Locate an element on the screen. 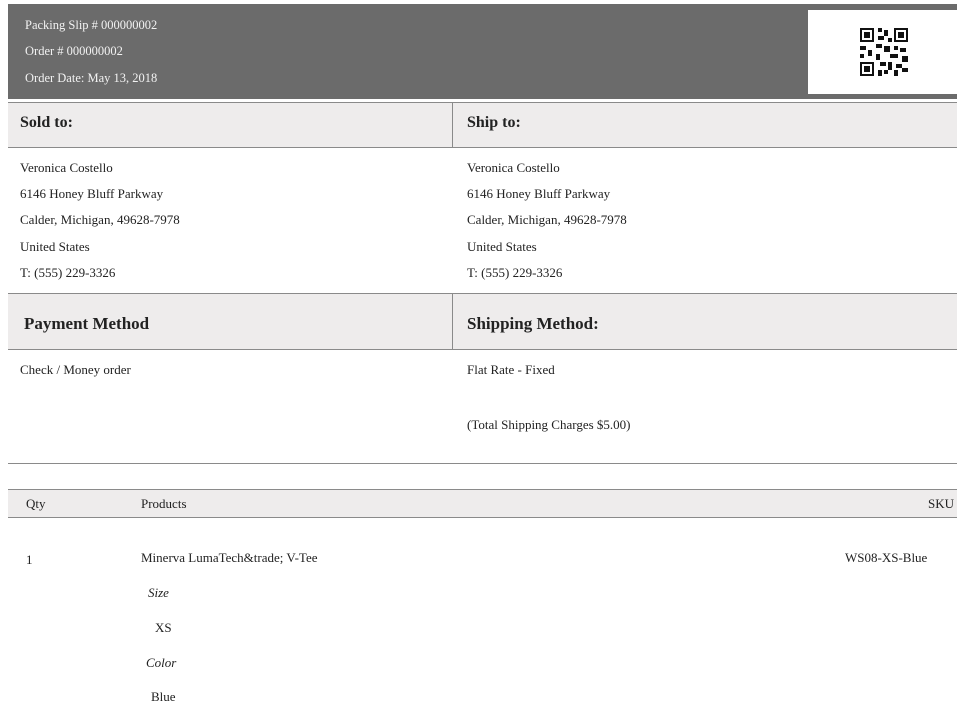  address-header-band: Sold to: Ship to: is located at coordinates (482, 125).